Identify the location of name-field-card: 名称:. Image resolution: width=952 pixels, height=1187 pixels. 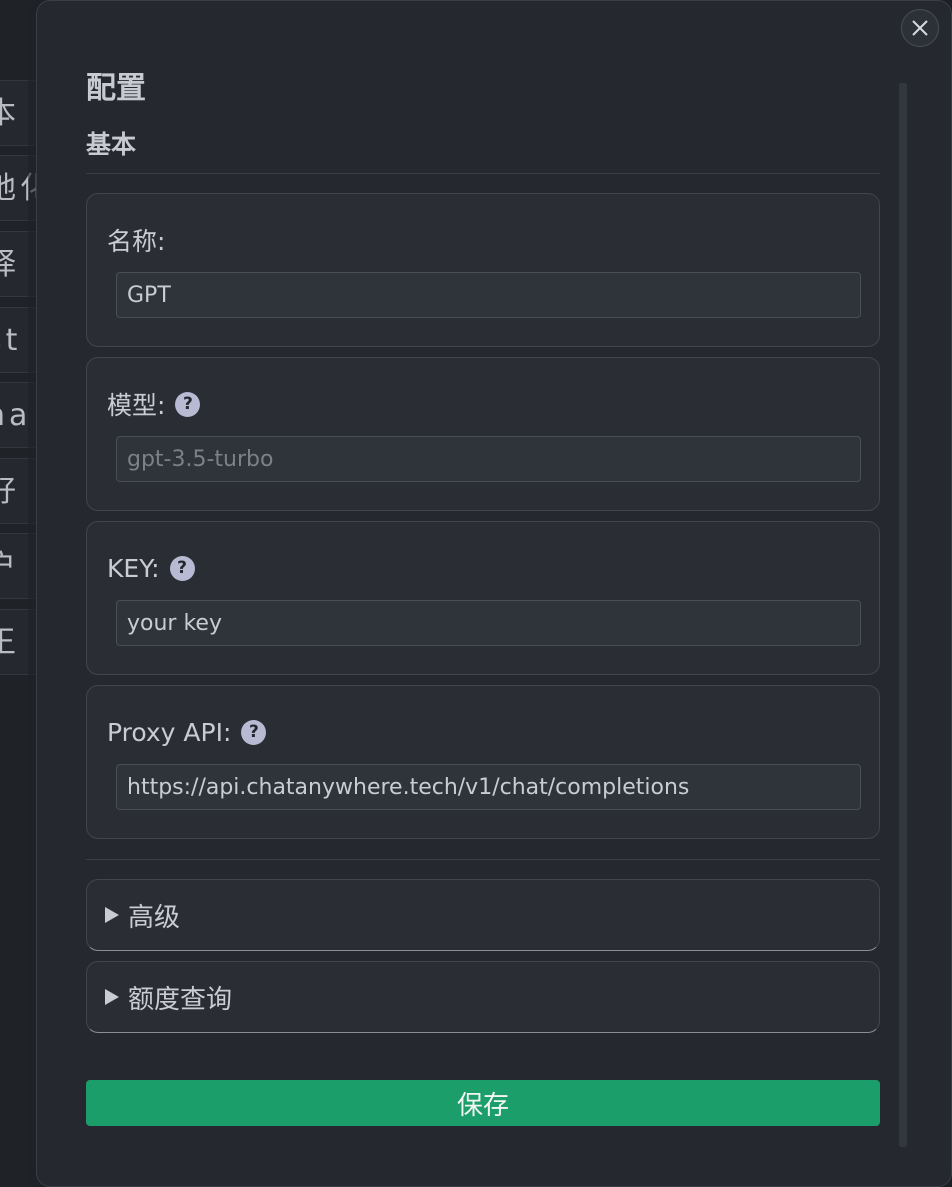
(483, 270).